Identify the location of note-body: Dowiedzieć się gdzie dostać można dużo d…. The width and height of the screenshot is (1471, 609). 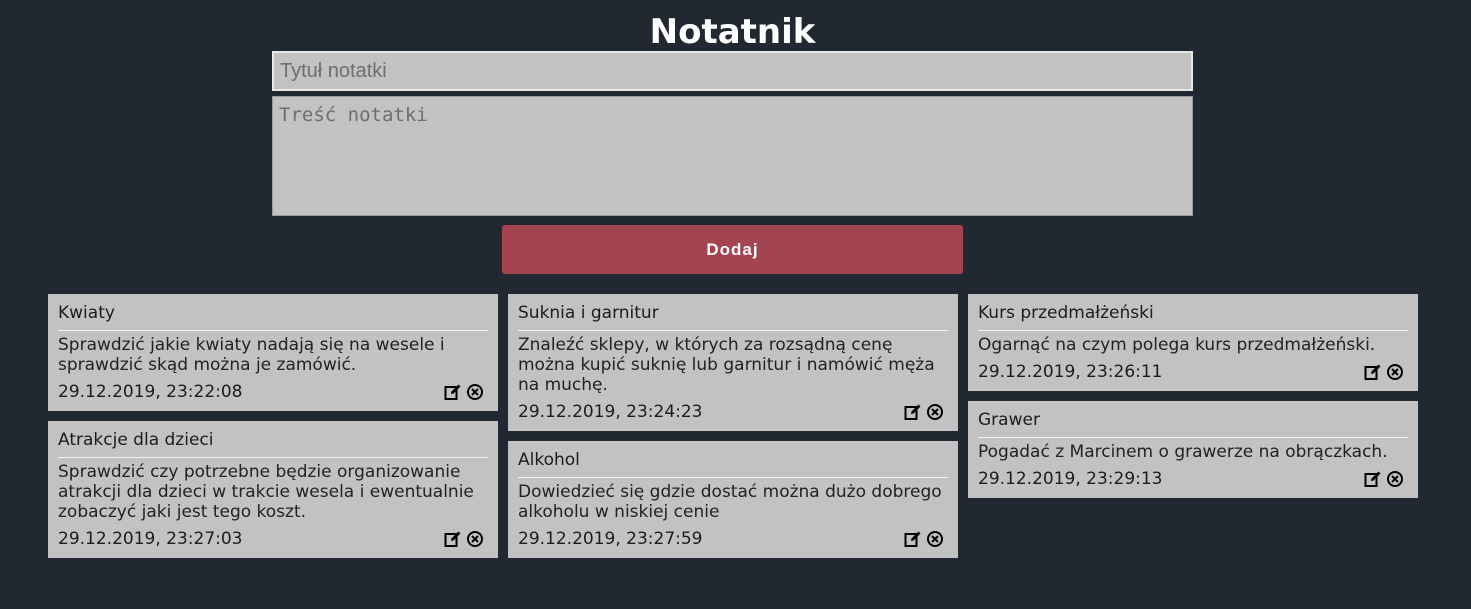
(730, 502).